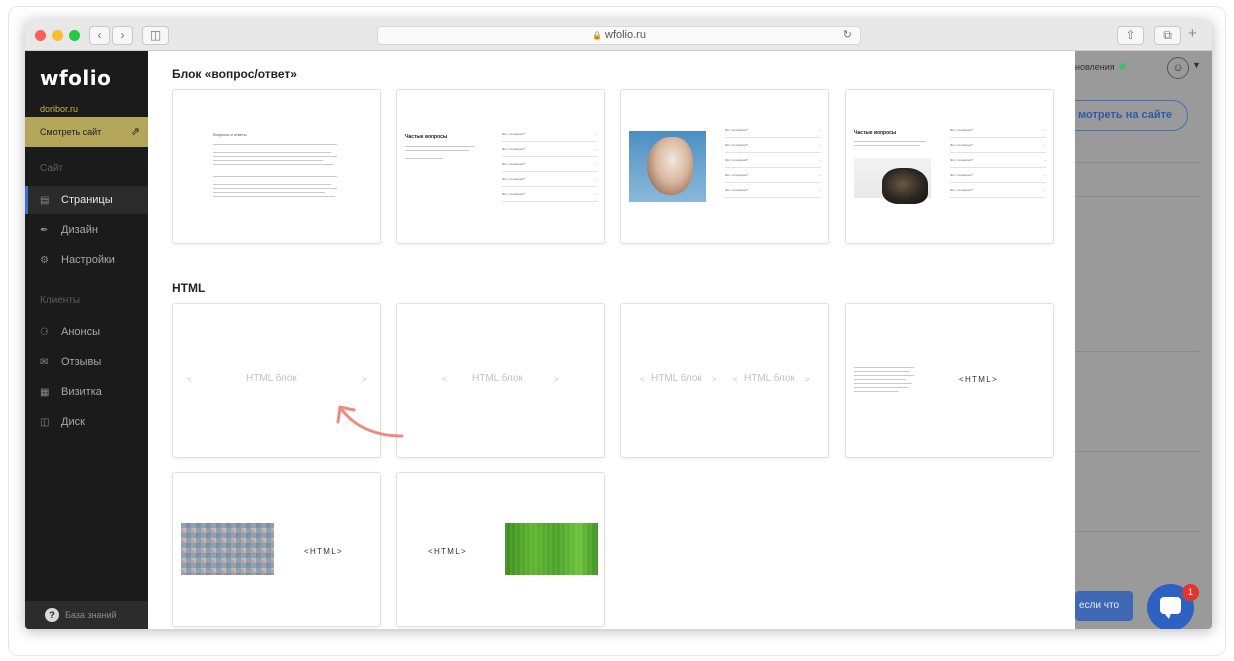  Describe the element at coordinates (1137, 162) in the screenshot. I see `divider` at that location.